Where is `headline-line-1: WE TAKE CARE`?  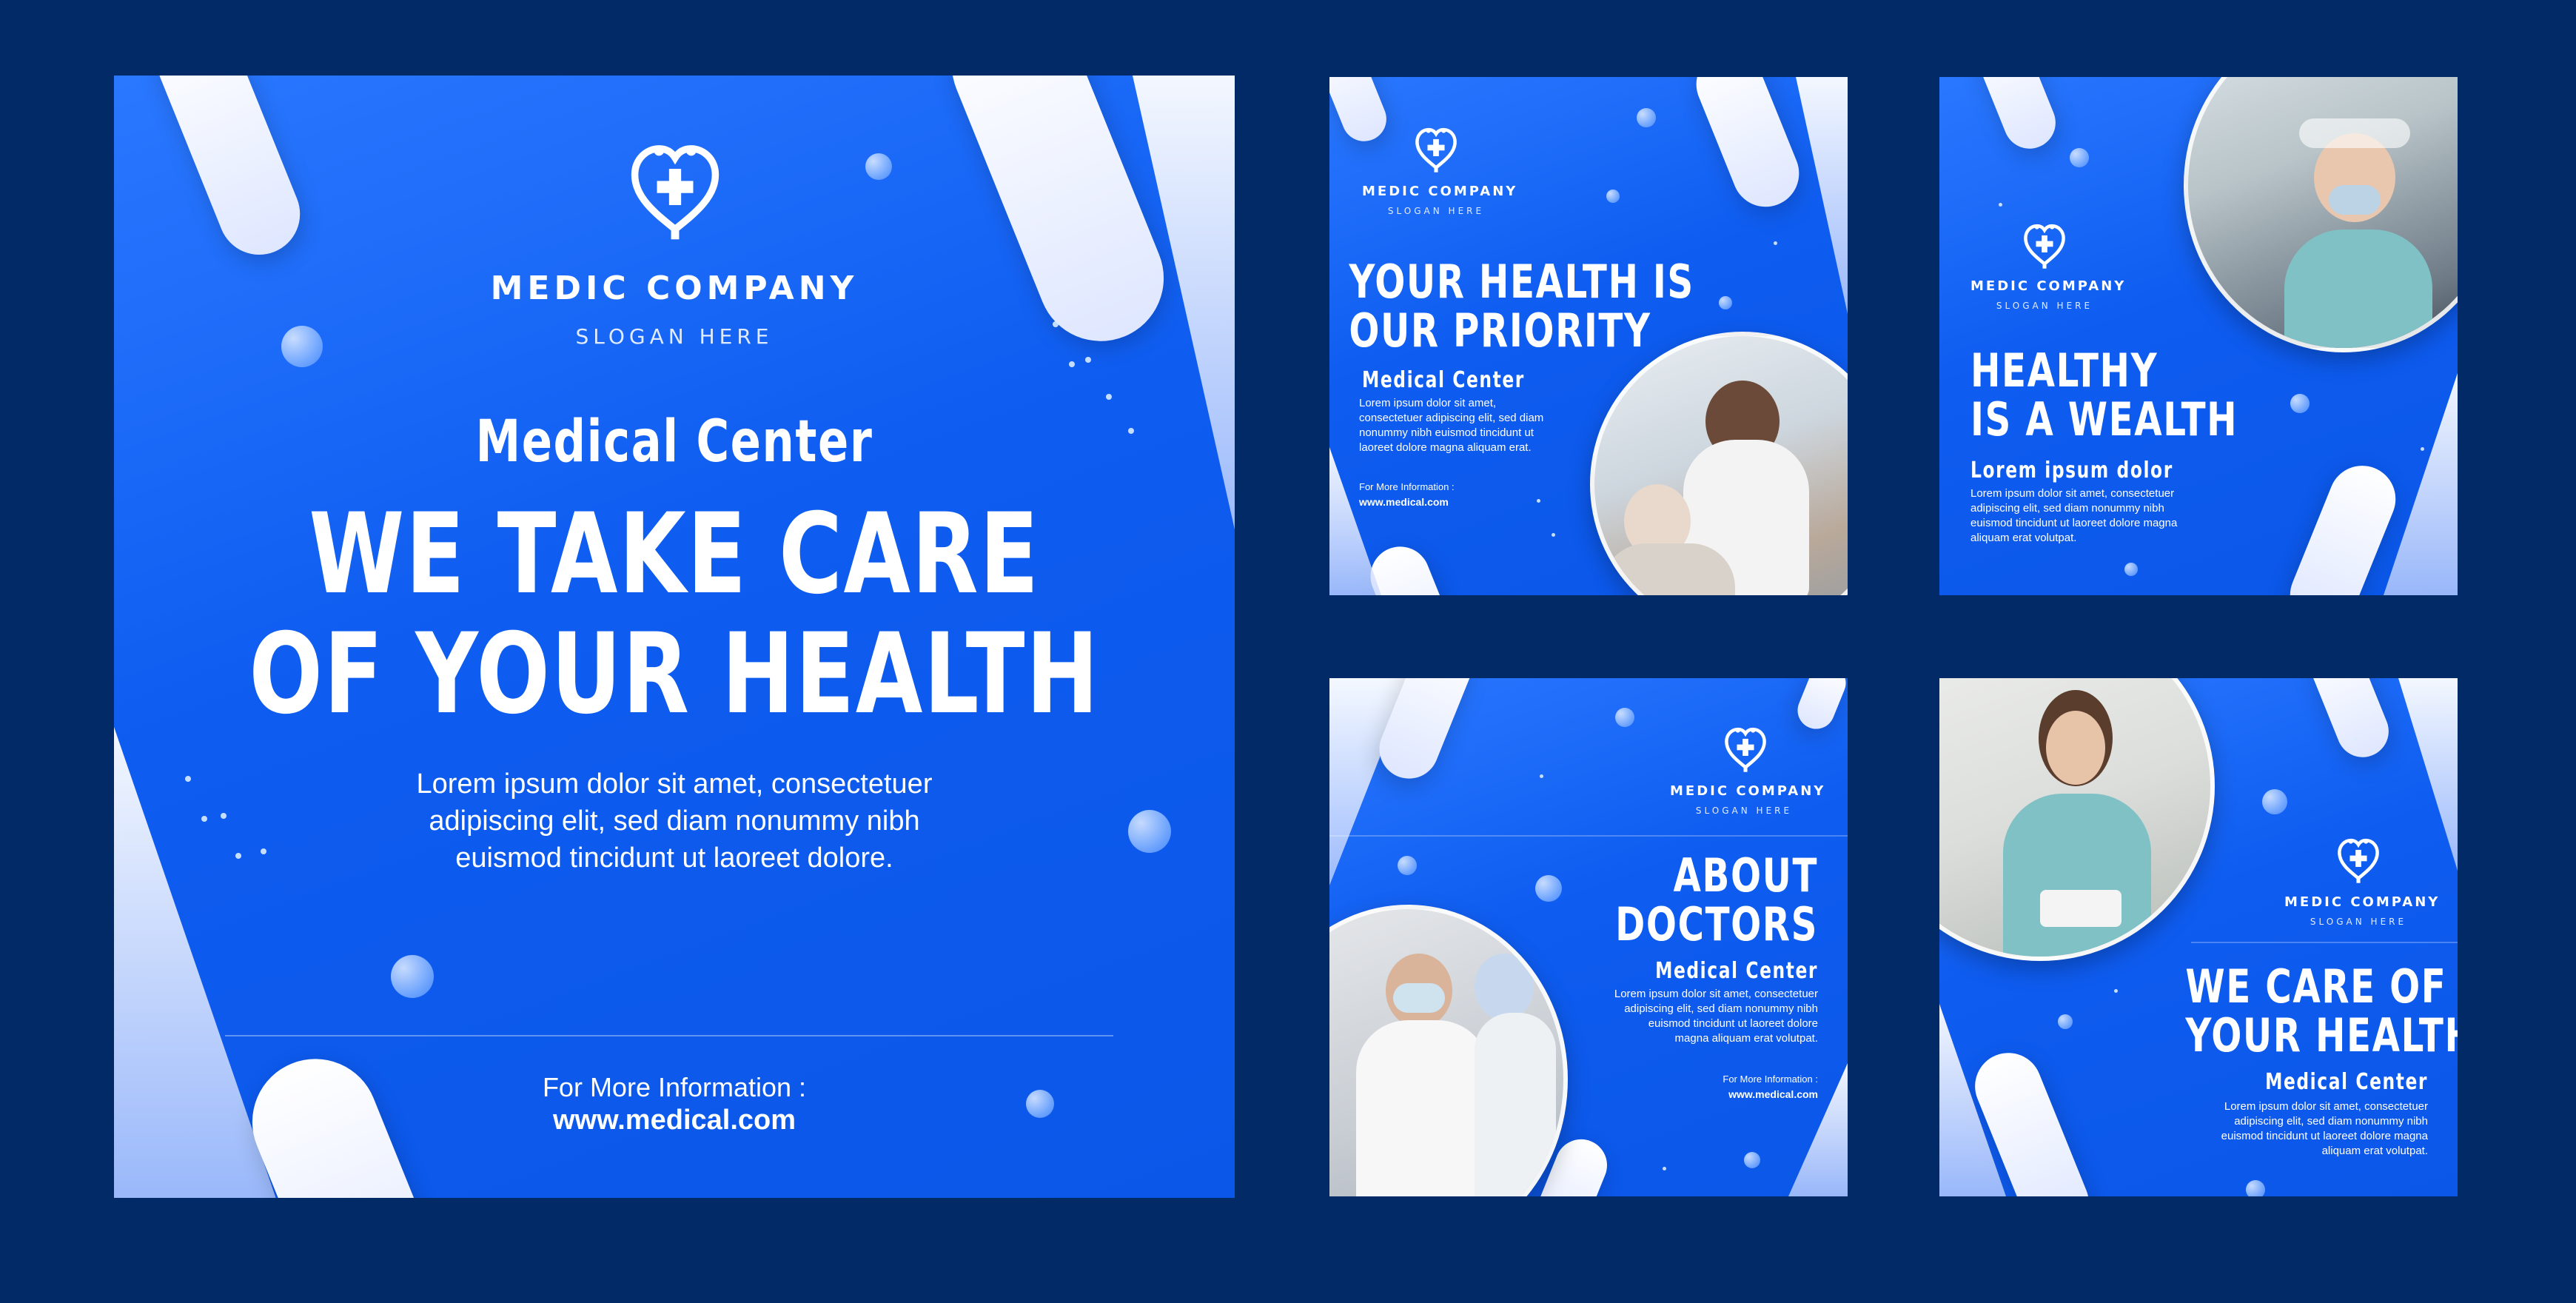 headline-line-1: WE TAKE CARE is located at coordinates (674, 555).